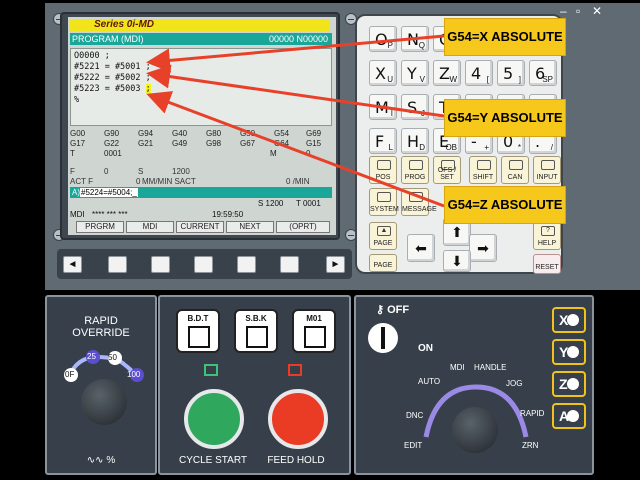 This screenshot has width=640, height=480. I want to click on rapid-override-panel: RAPID OVERRIDE 0F 25 50 100 ∿∿ %, so click(101, 385).